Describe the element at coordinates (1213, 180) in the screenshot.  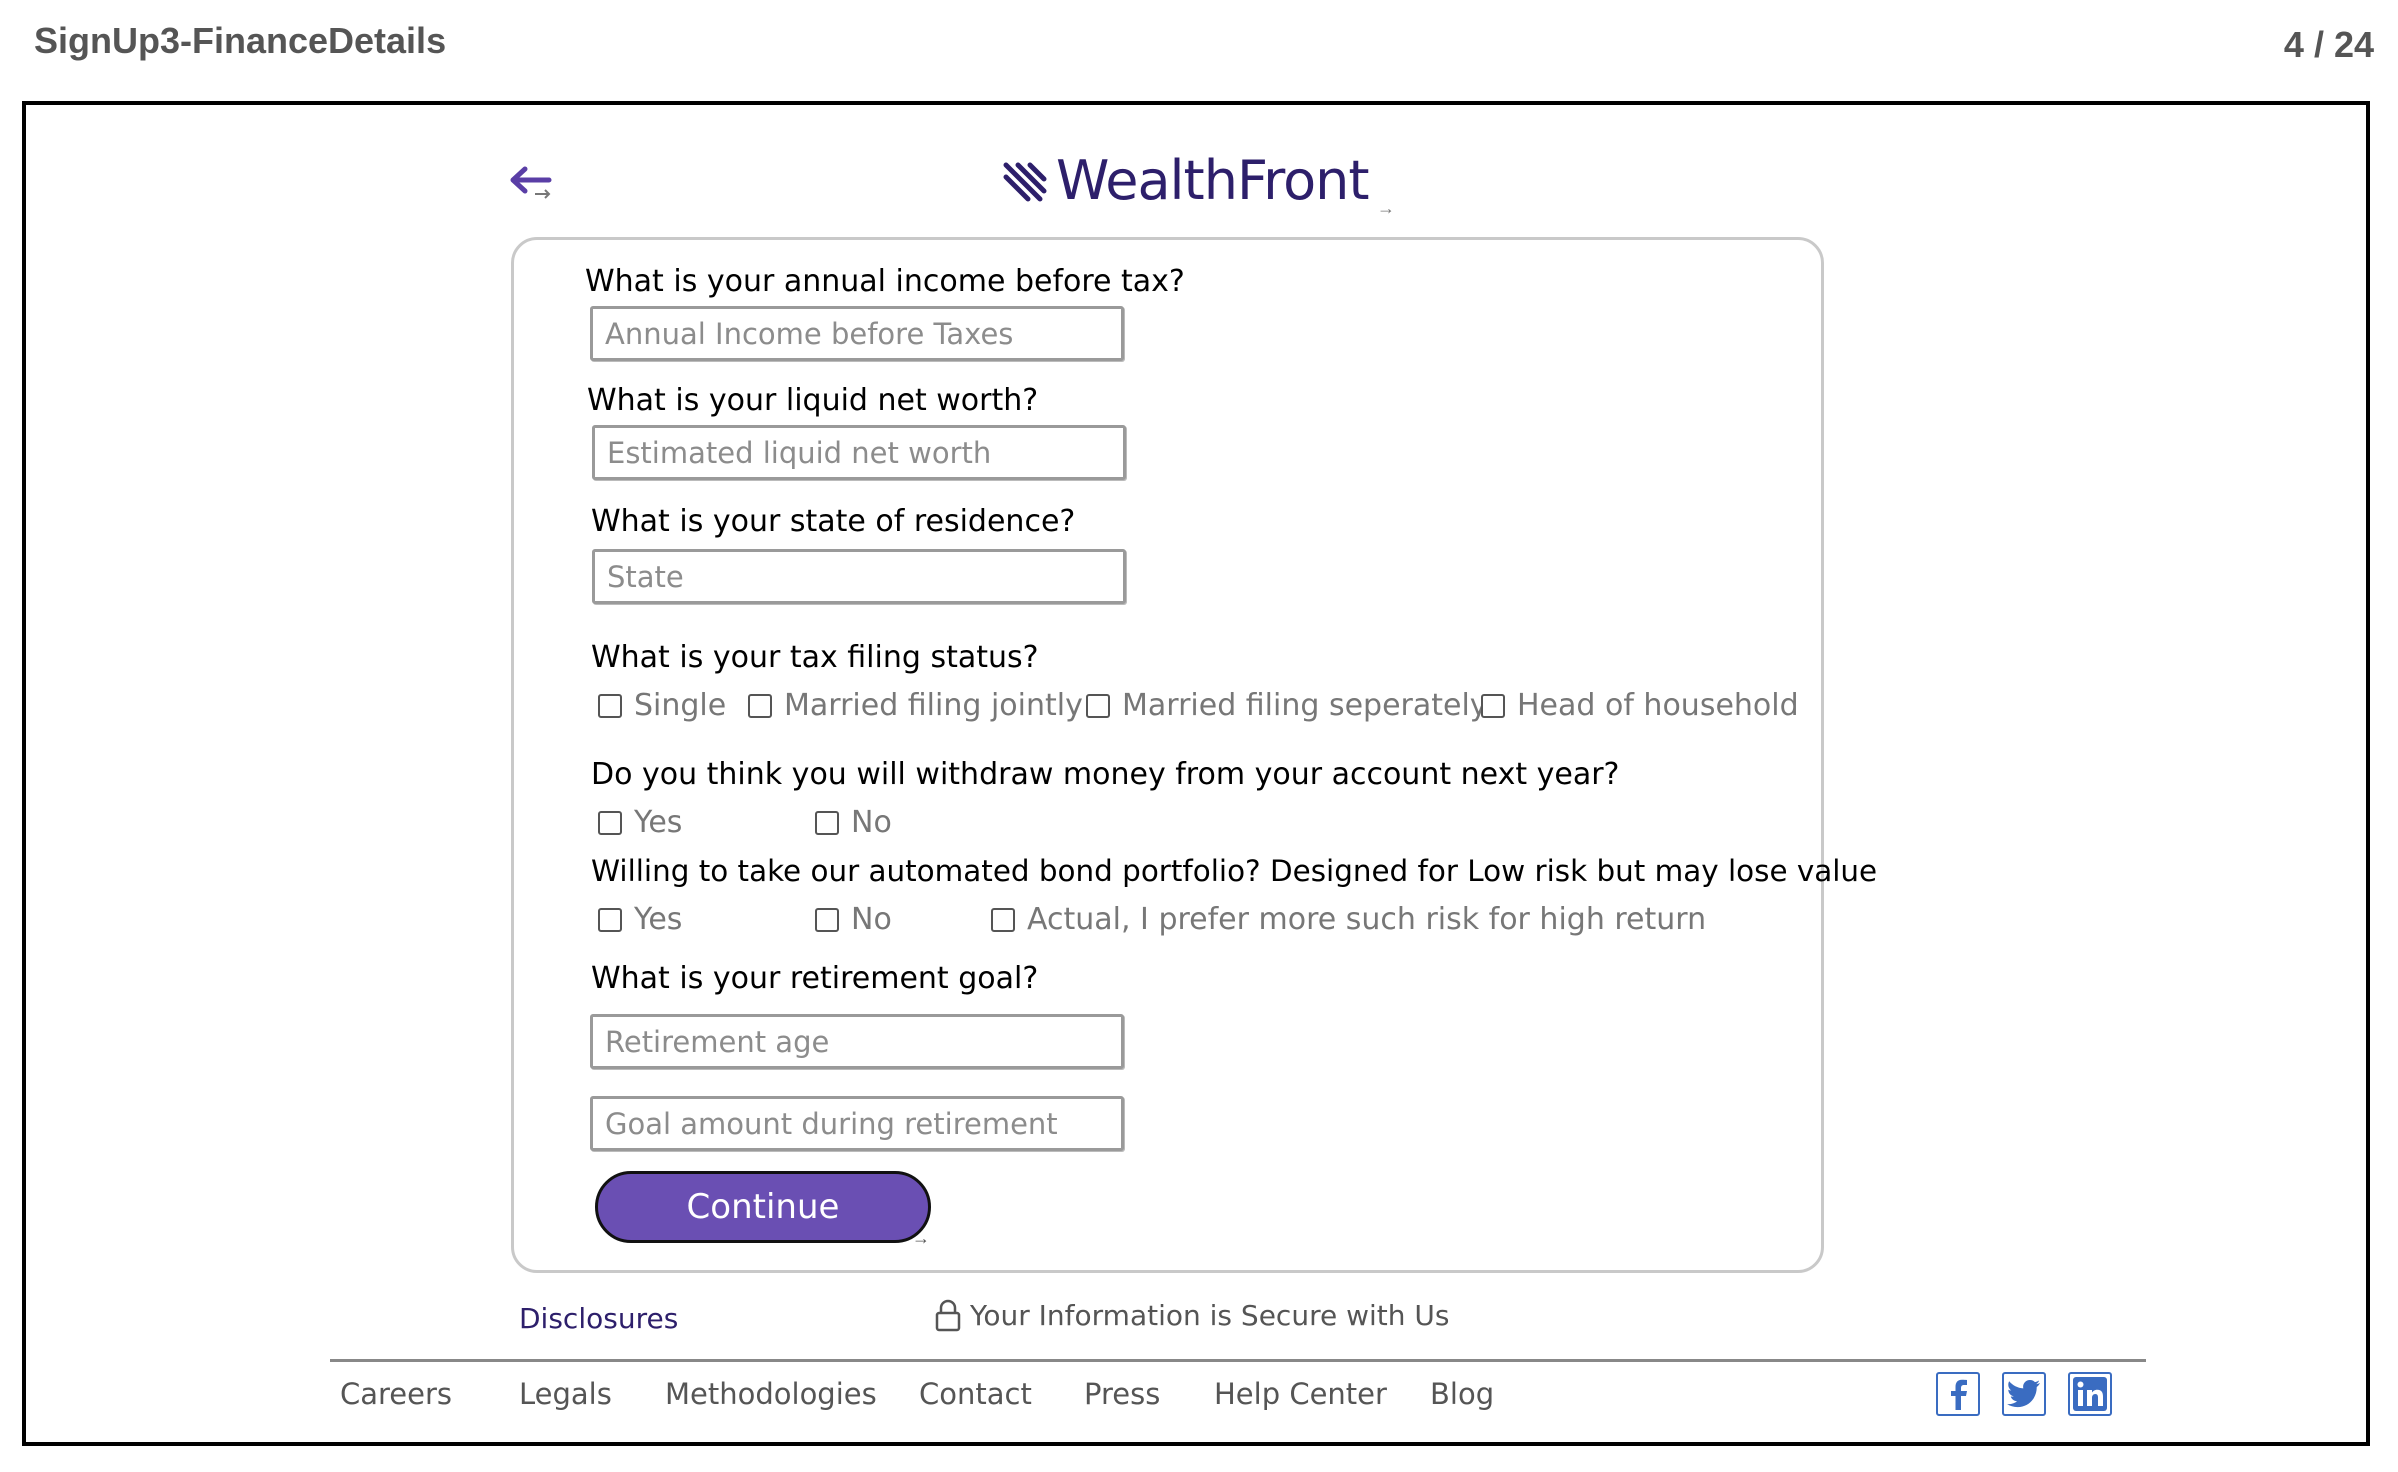
I see `logo-text: WealthFront` at that location.